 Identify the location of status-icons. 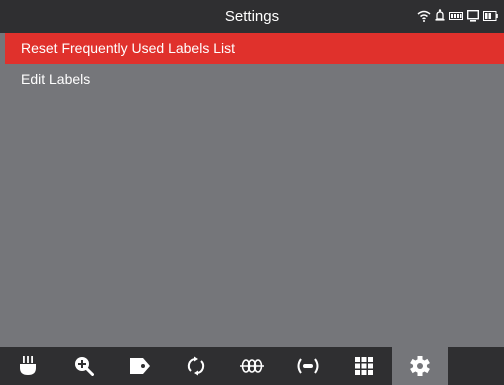
(457, 15).